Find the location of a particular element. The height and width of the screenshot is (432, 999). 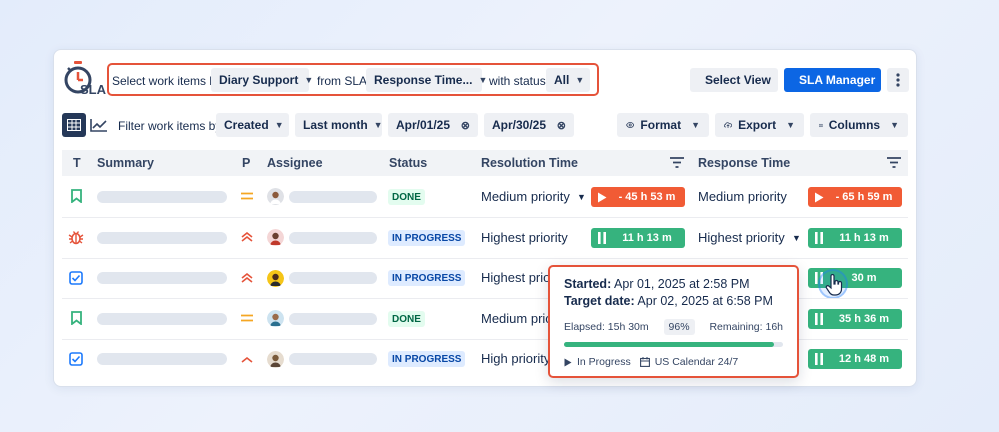

header-status: Status is located at coordinates (408, 163).